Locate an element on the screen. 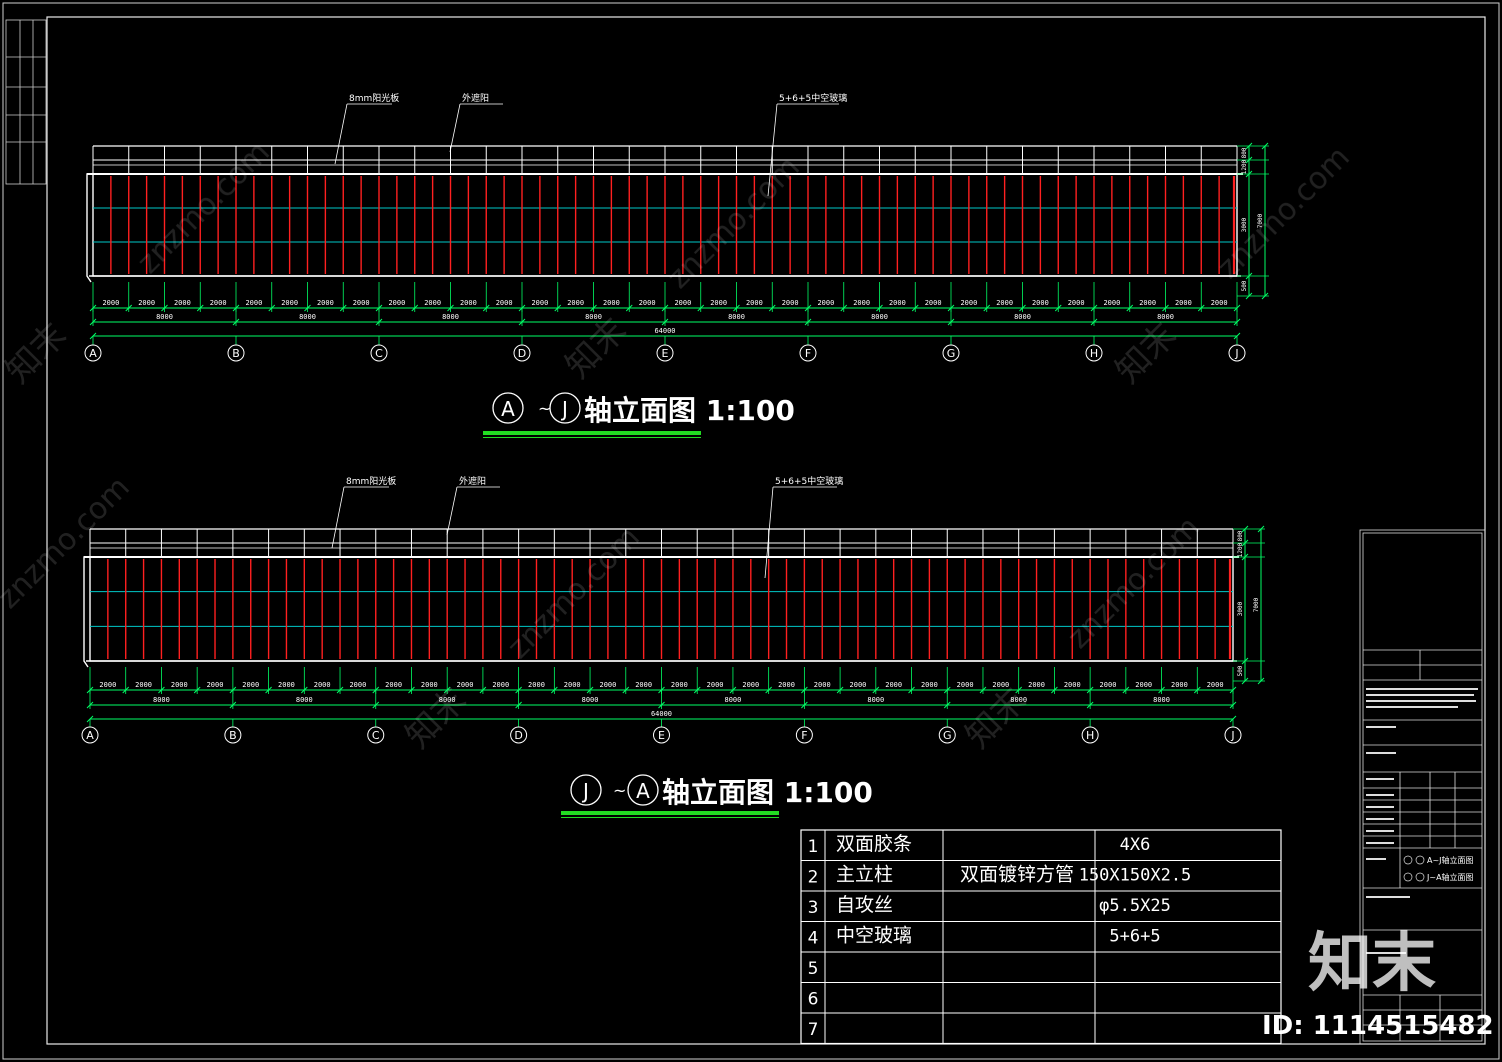 The width and height of the screenshot is (1502, 1062). row-number: 6 is located at coordinates (813, 1000).